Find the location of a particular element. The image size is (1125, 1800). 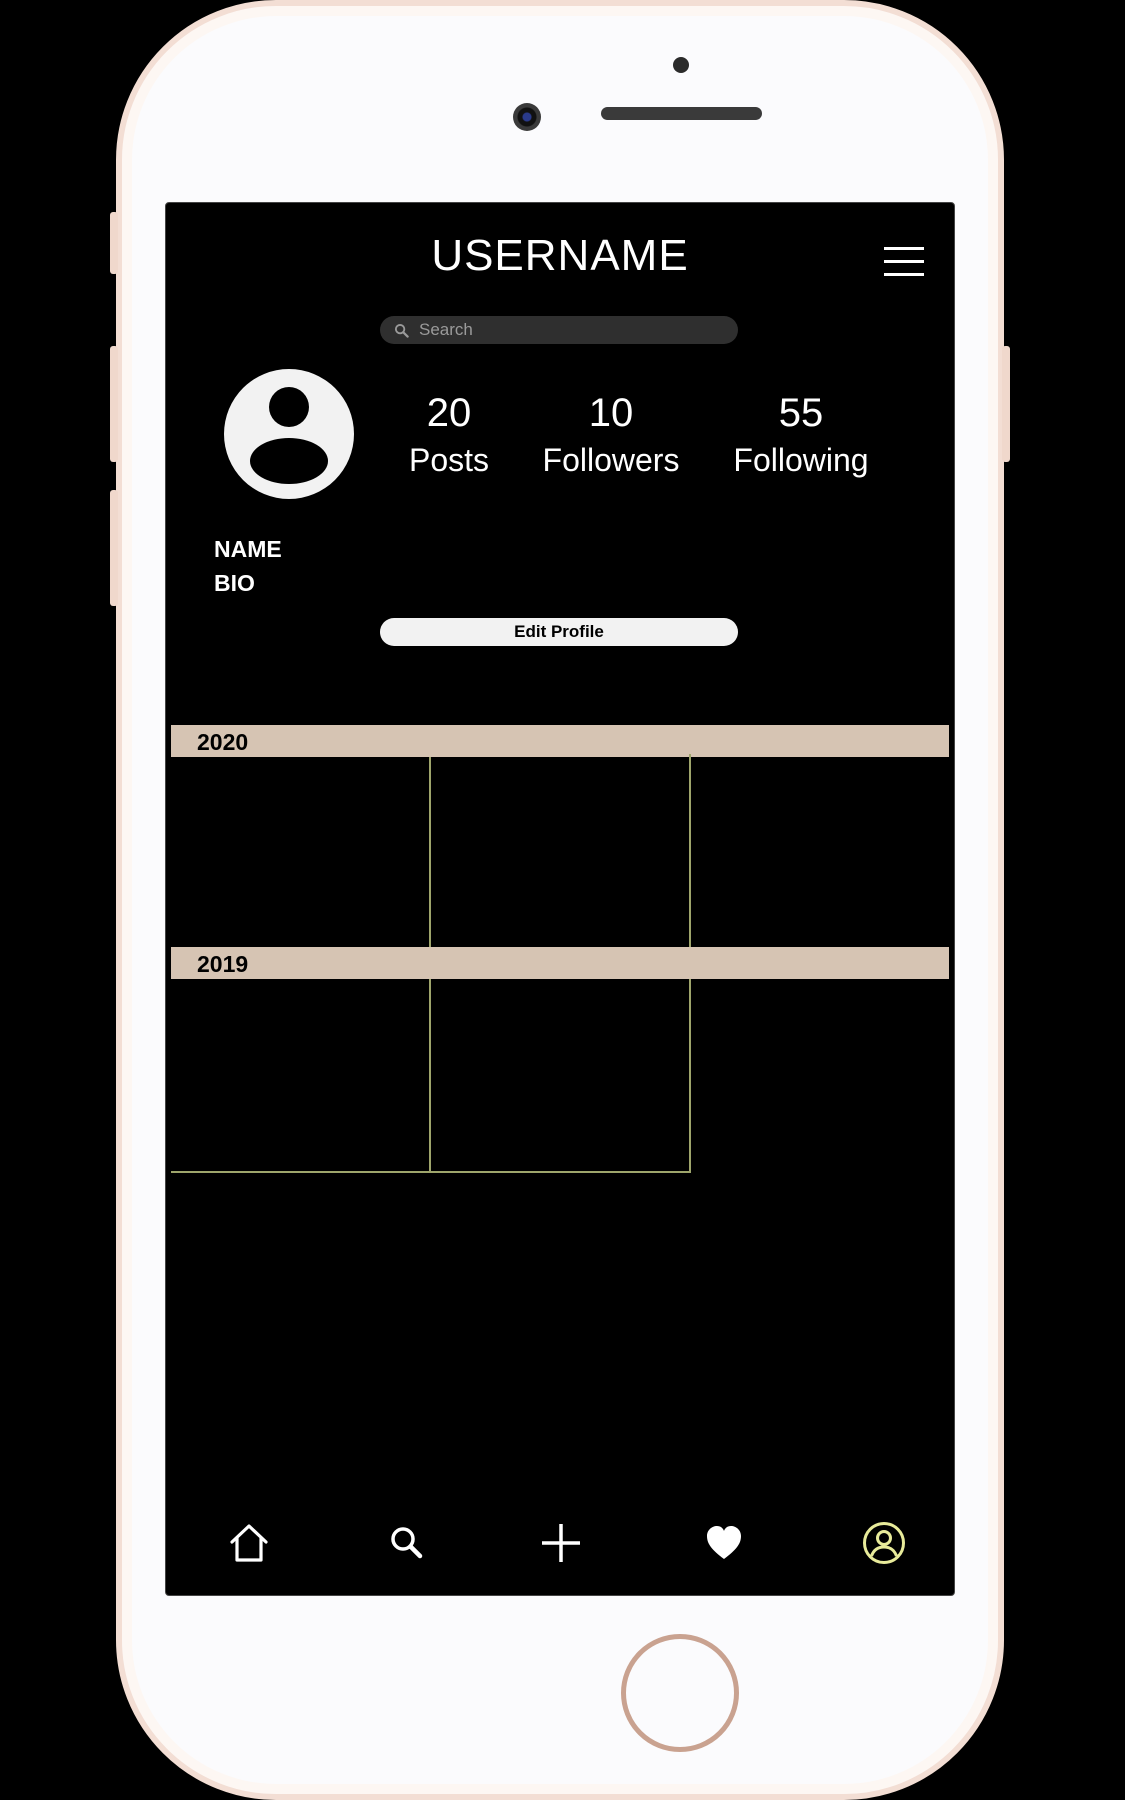

power-button is located at coordinates (1006, 404).